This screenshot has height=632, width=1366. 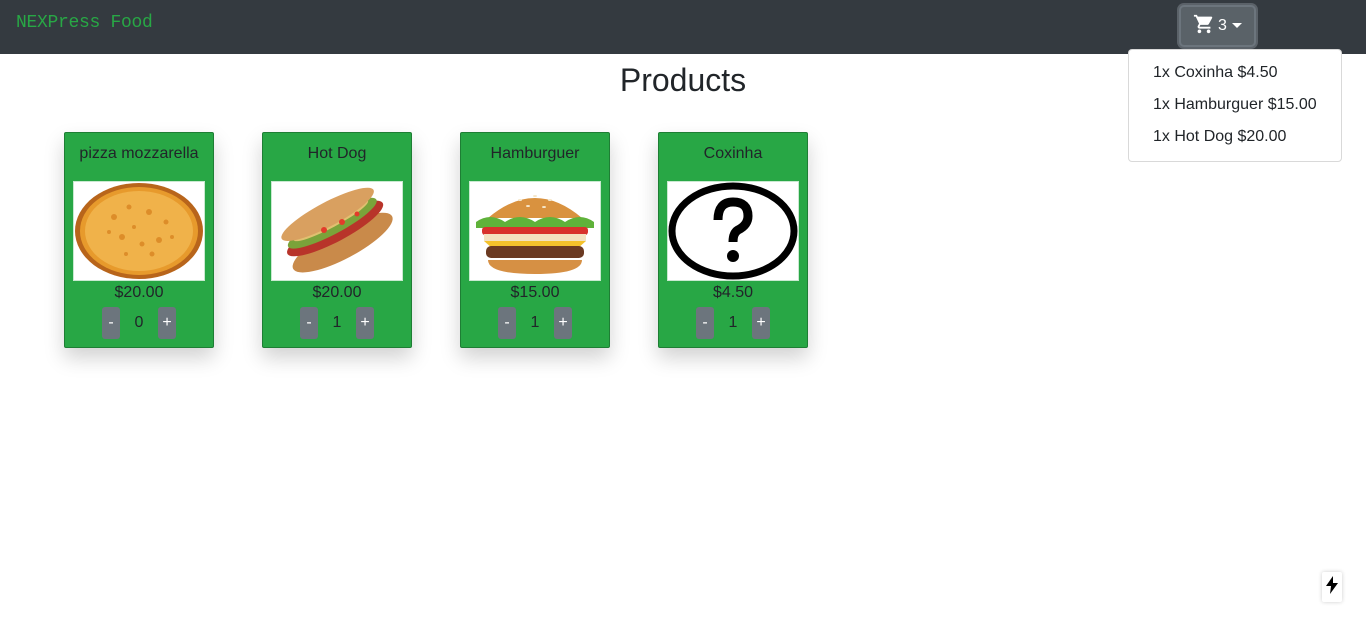 I want to click on pizza-image, so click(x=139, y=231).